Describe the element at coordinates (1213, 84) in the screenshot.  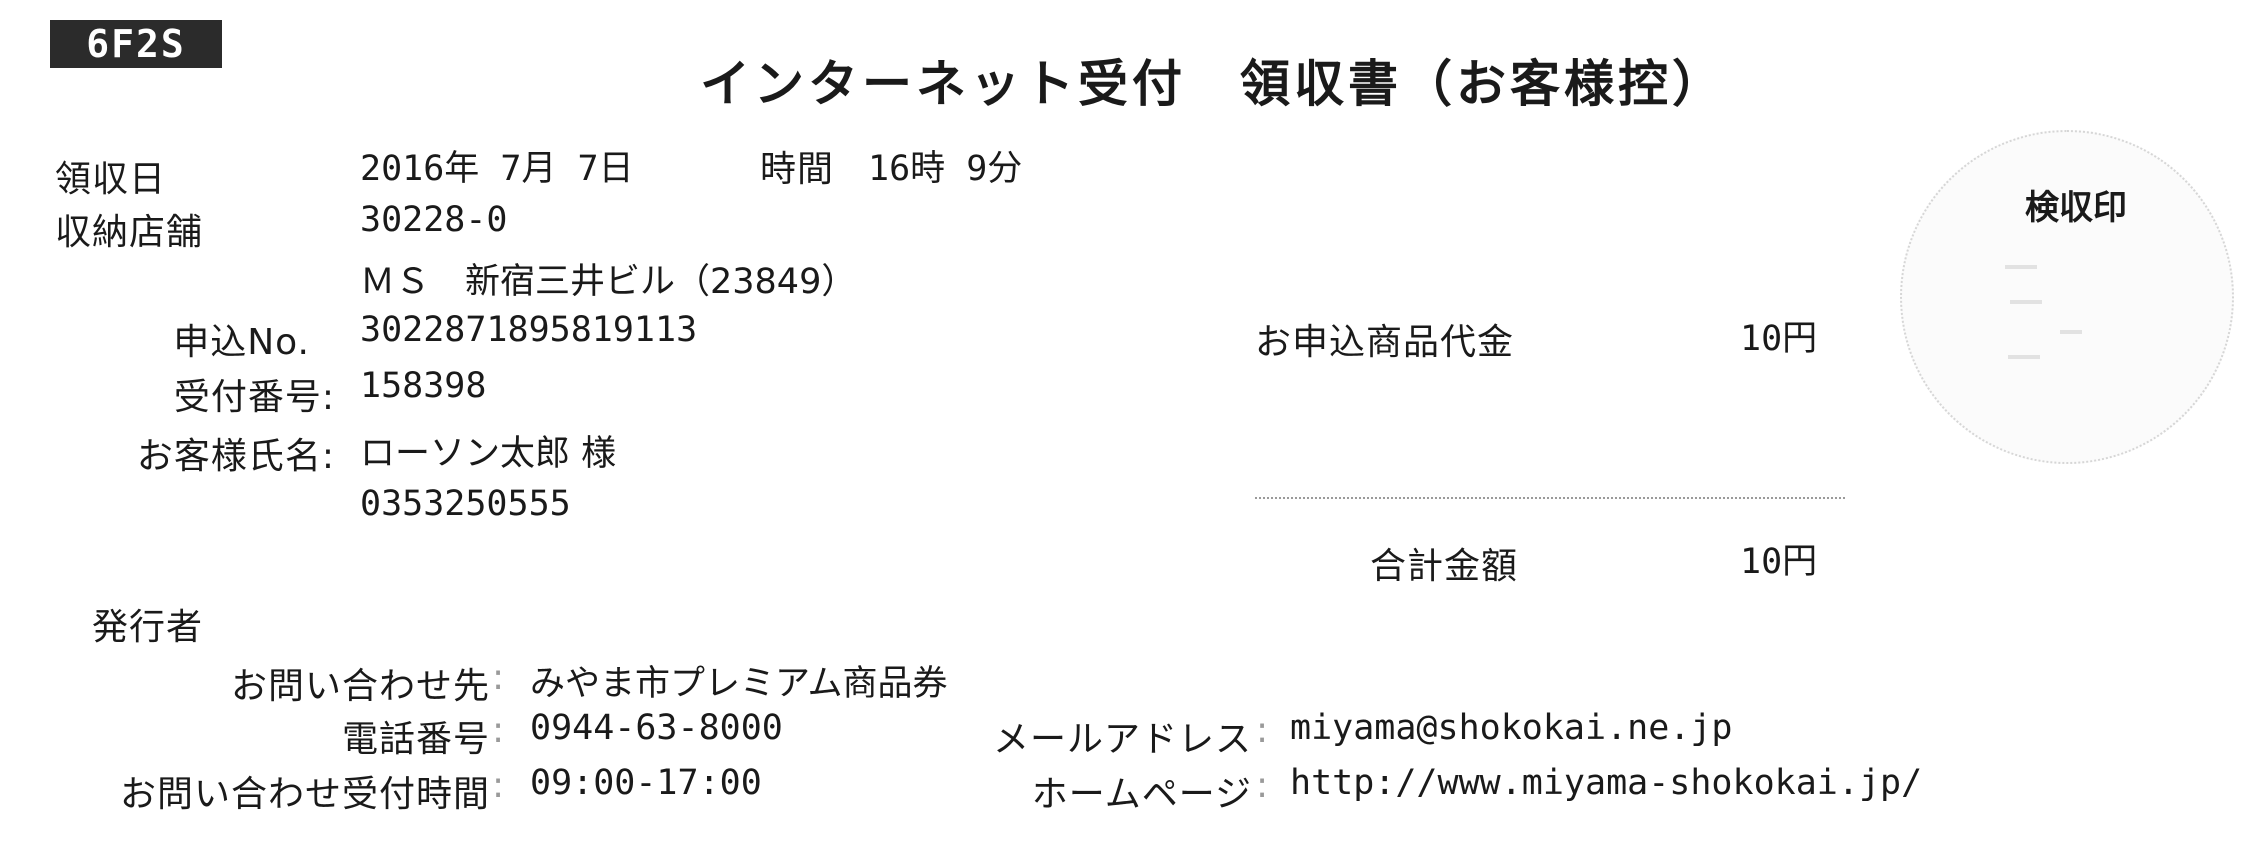
I see `receipt-title: インターネット受付 領収書（お客様控）` at that location.